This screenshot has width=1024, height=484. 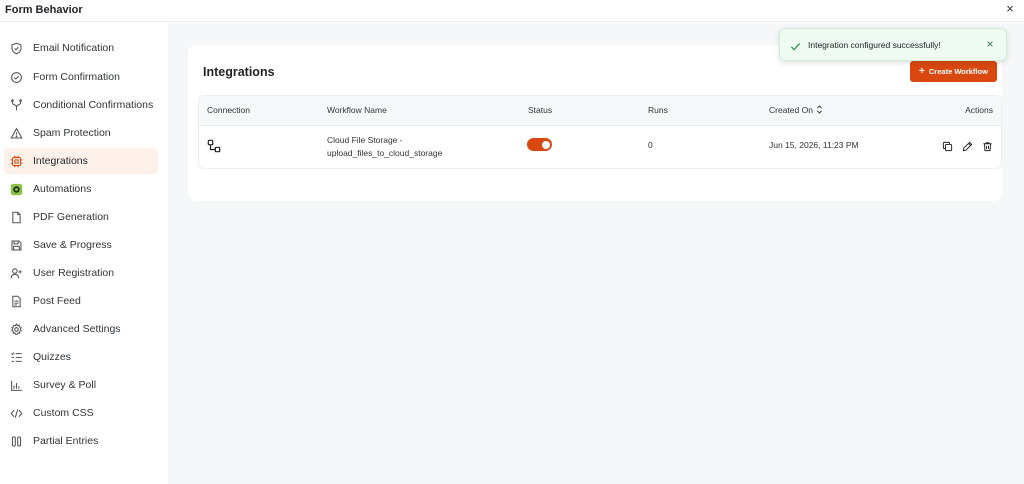 I want to click on sidebar-item-advanced-settings: Advanced Settings, so click(x=81, y=329).